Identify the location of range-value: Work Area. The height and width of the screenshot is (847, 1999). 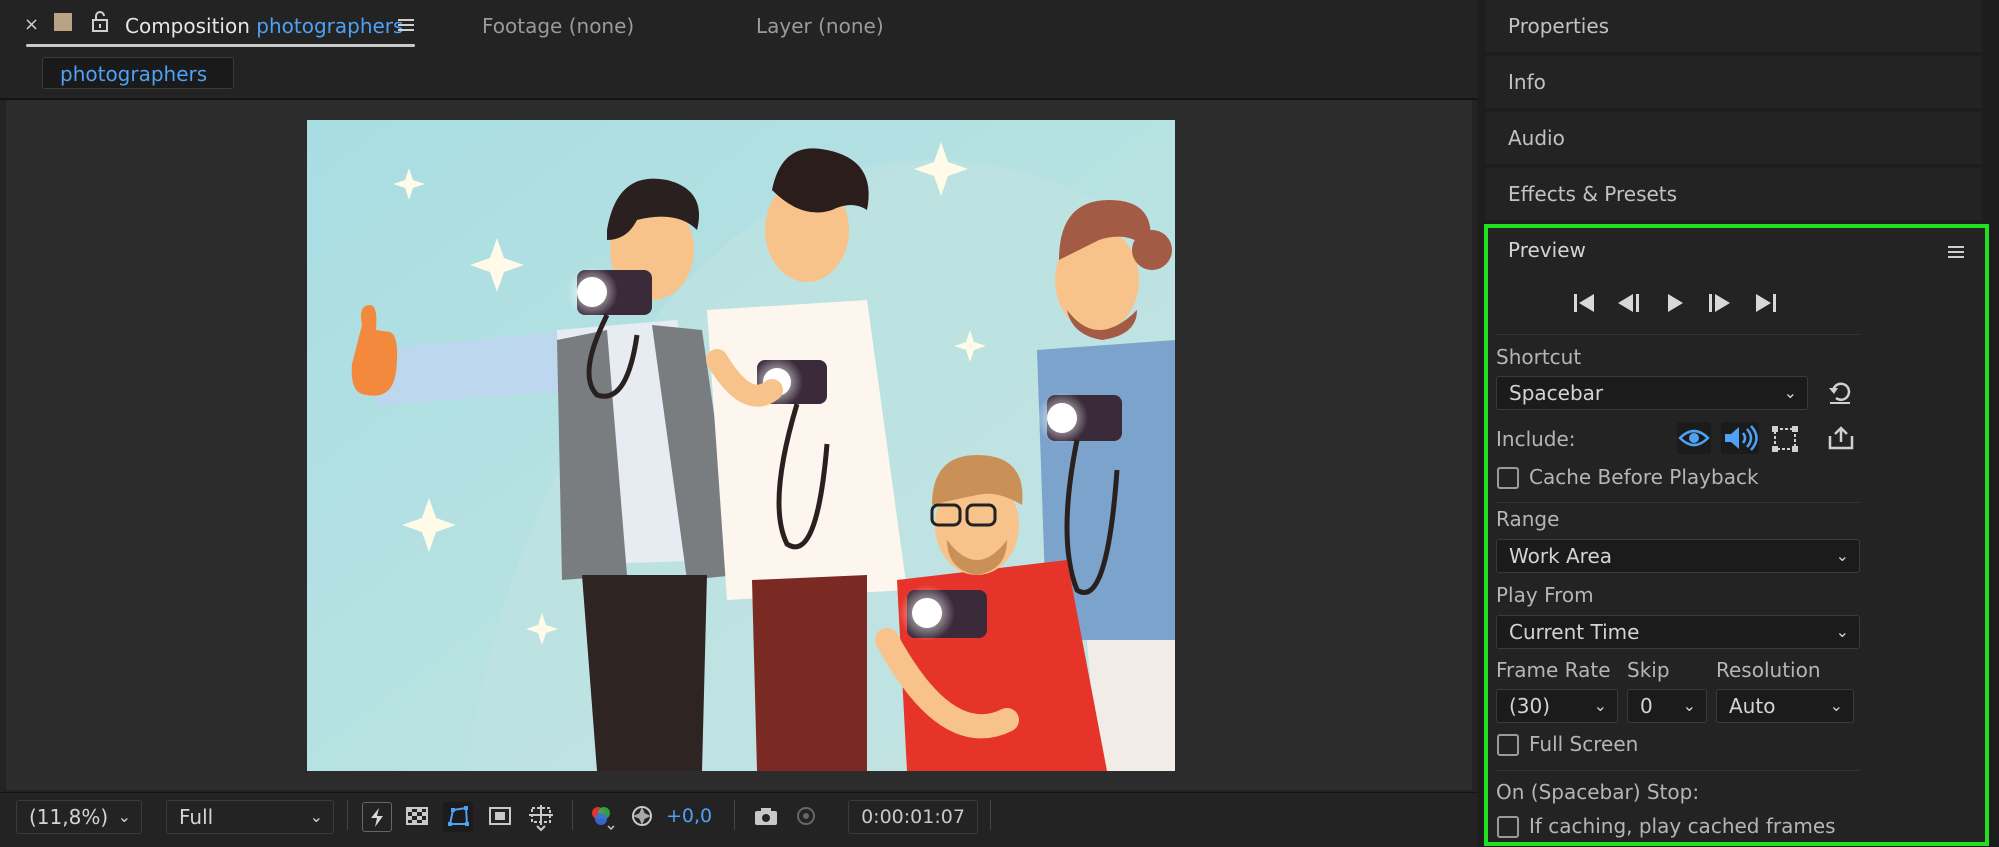
(1561, 556).